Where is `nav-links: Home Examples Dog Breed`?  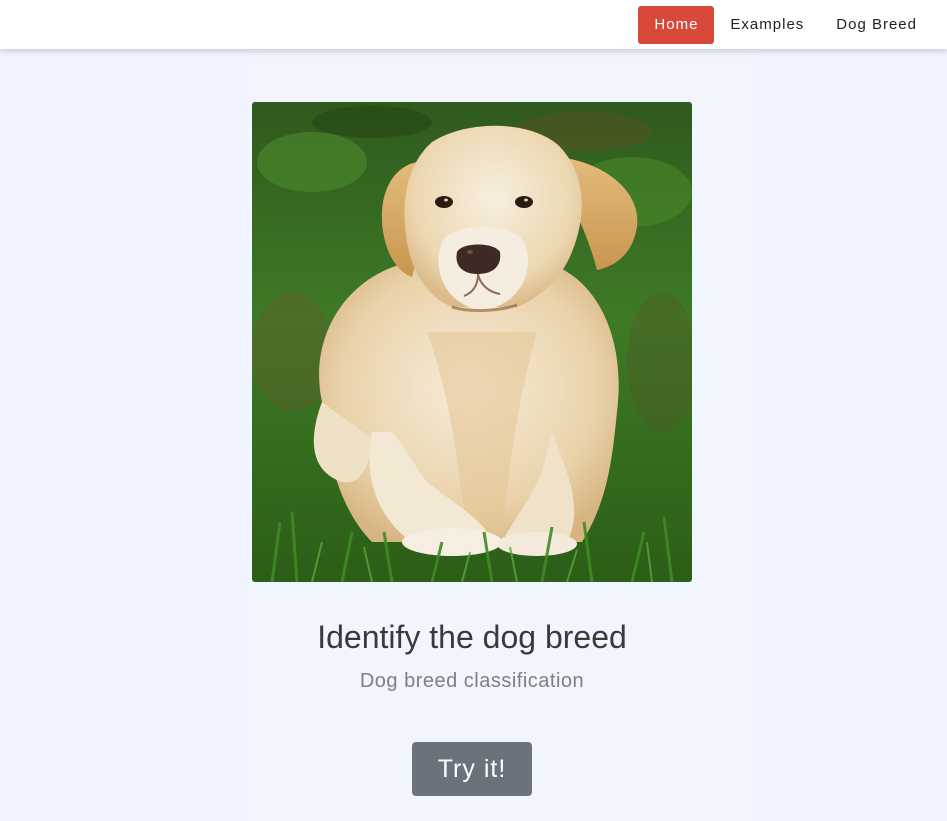 nav-links: Home Examples Dog Breed is located at coordinates (785, 25).